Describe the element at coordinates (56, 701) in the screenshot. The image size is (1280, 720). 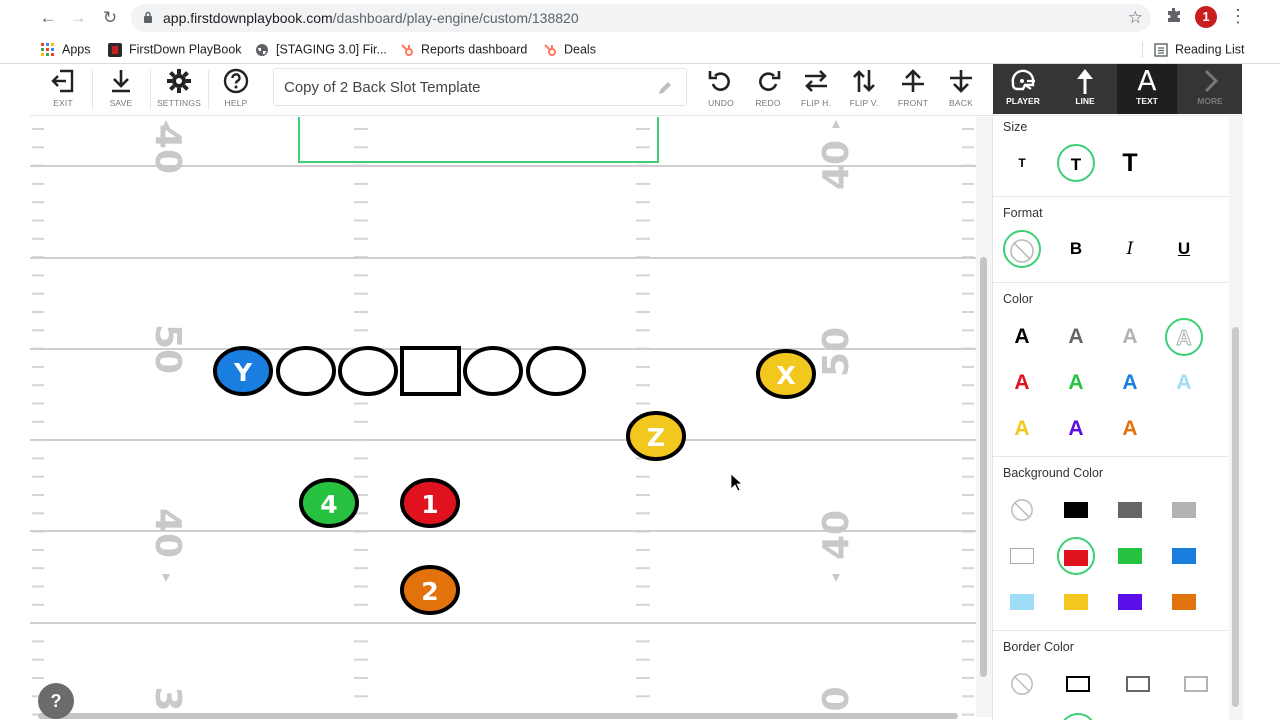
I see `help-fab-button: ?` at that location.